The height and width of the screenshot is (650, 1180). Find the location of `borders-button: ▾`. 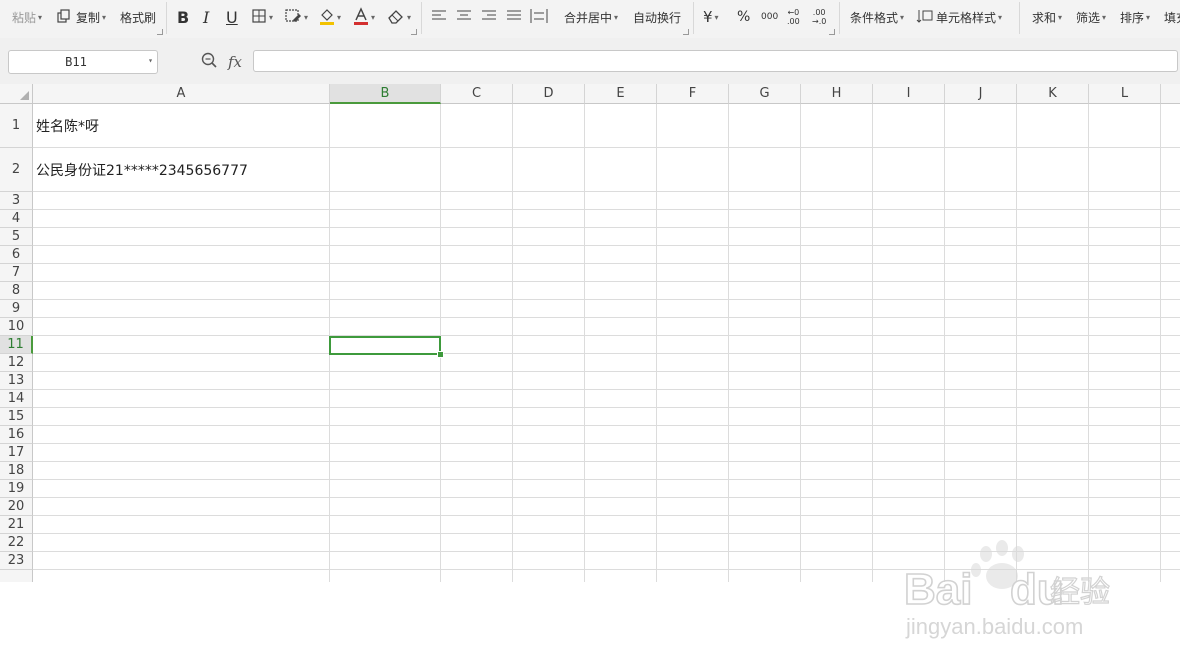

borders-button: ▾ is located at coordinates (262, 17).